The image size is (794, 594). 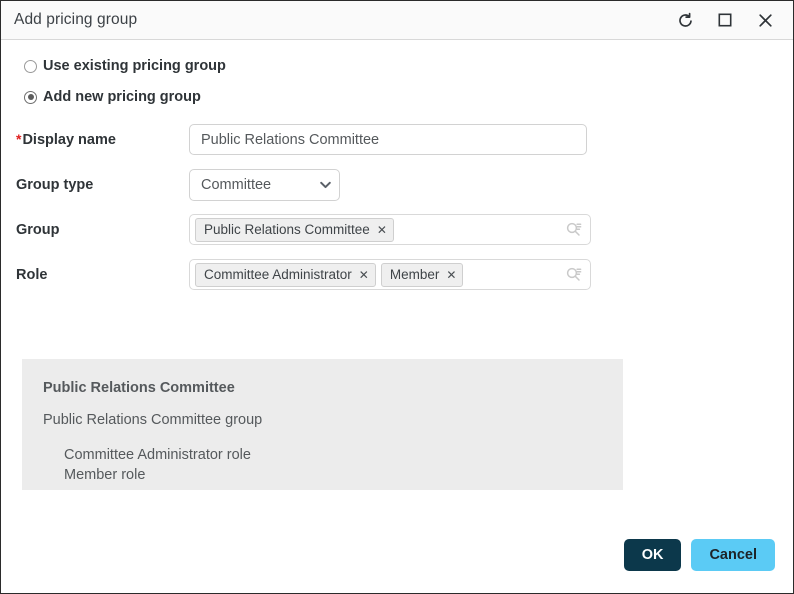 I want to click on role-token: Member ✕, so click(x=422, y=274).